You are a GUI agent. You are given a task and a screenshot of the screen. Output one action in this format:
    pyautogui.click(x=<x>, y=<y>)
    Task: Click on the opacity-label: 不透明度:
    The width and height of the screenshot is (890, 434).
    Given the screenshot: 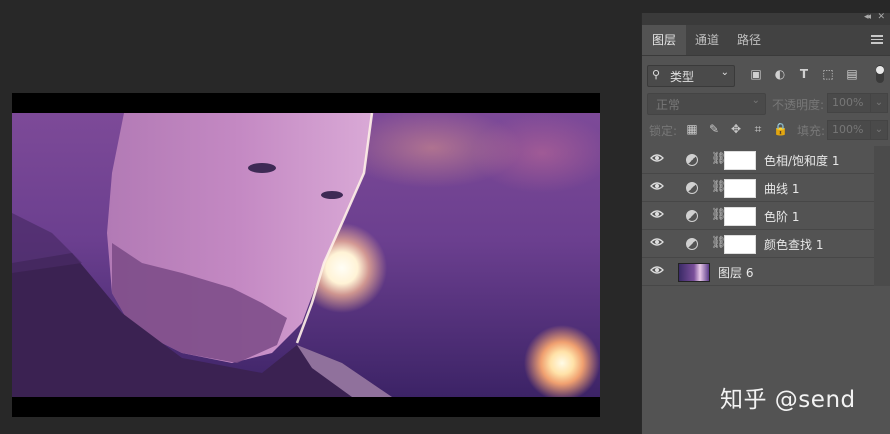 What is the action you would take?
    pyautogui.click(x=798, y=105)
    